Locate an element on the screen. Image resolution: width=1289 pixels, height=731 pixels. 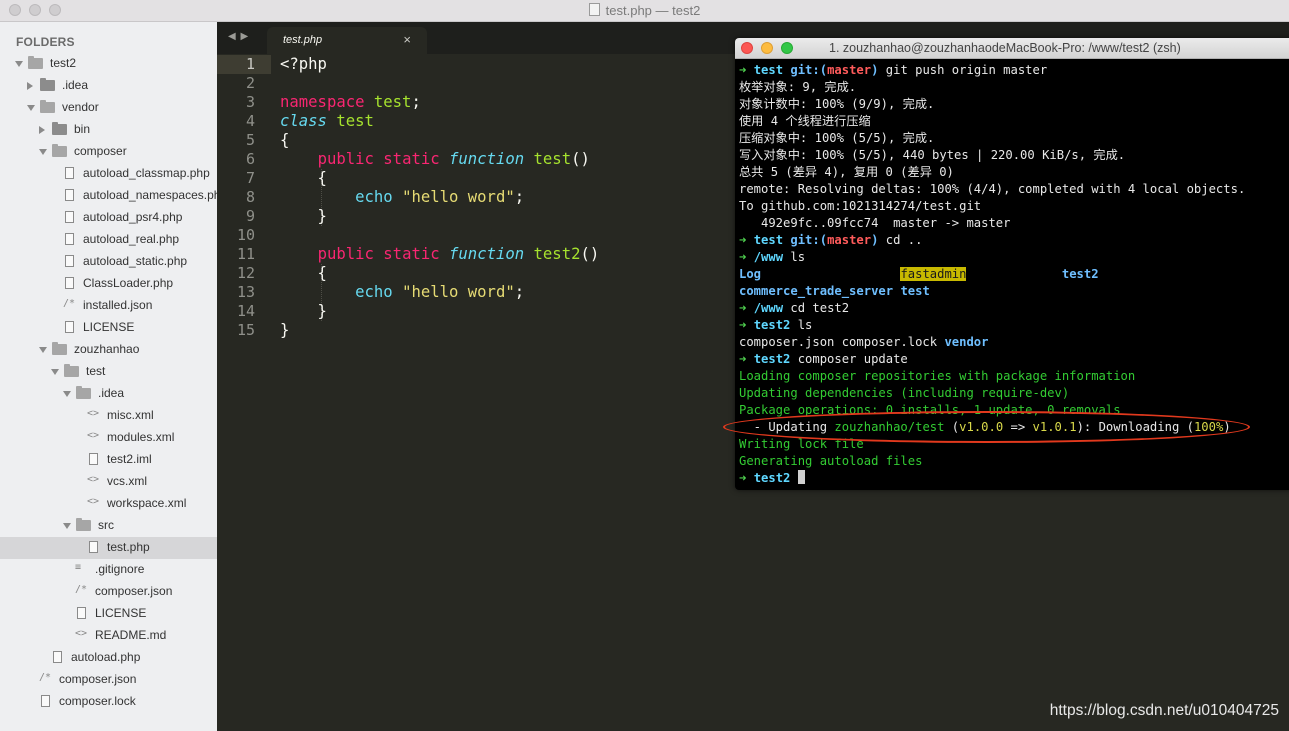
sidebar-item-label: LICENSE is located at coordinates (121, 613).